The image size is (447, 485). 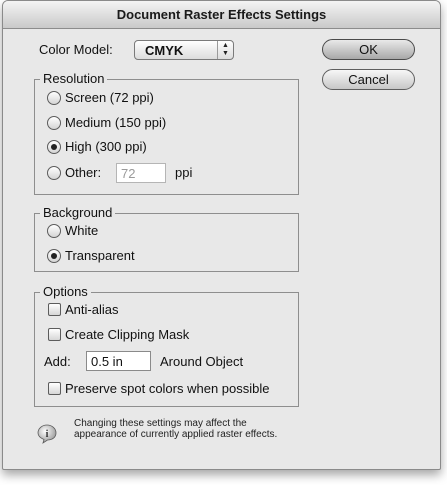 I want to click on other-ppi-field: 72, so click(x=141, y=173).